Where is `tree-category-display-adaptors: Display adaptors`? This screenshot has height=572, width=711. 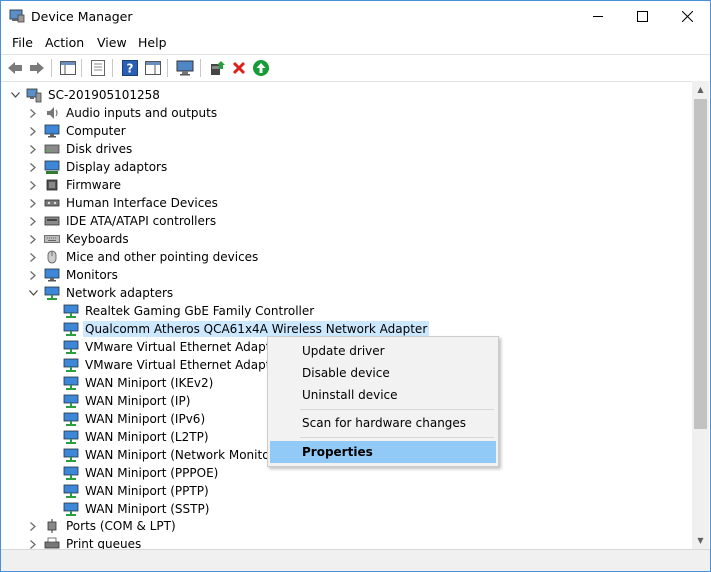
tree-category-display-adaptors: Display adaptors is located at coordinates (97, 167).